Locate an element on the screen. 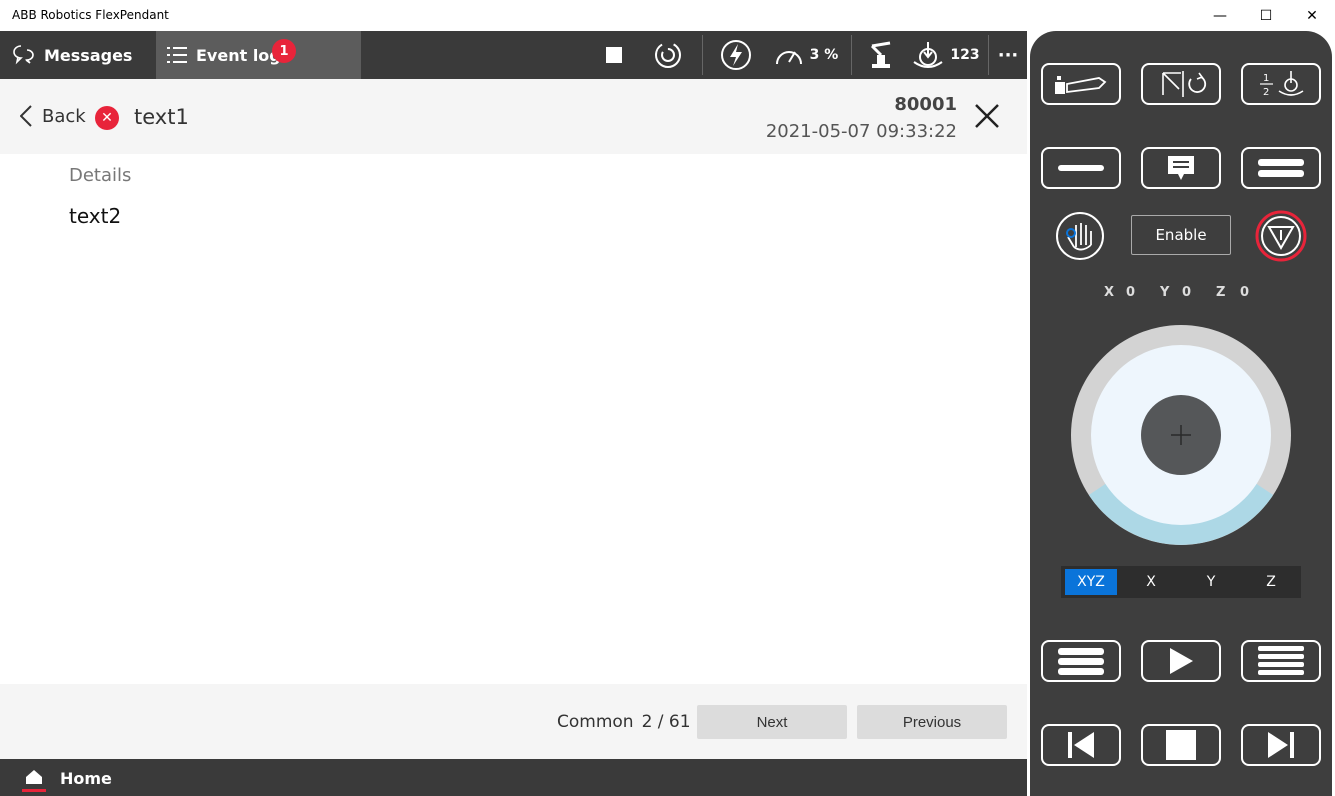 This screenshot has width=1335, height=796. more-button: ··· is located at coordinates (1008, 55).